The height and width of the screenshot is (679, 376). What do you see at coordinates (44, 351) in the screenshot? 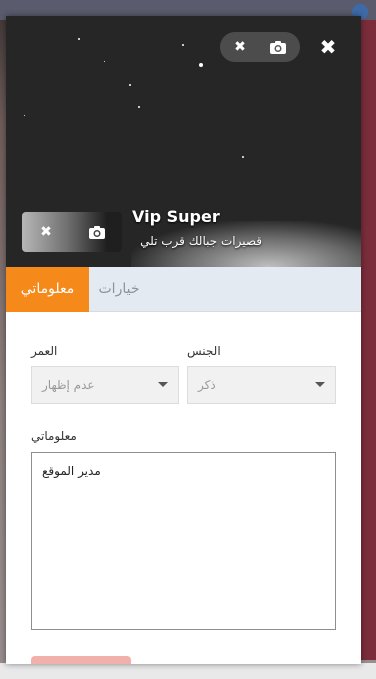
I see `age-label: العمر` at bounding box center [44, 351].